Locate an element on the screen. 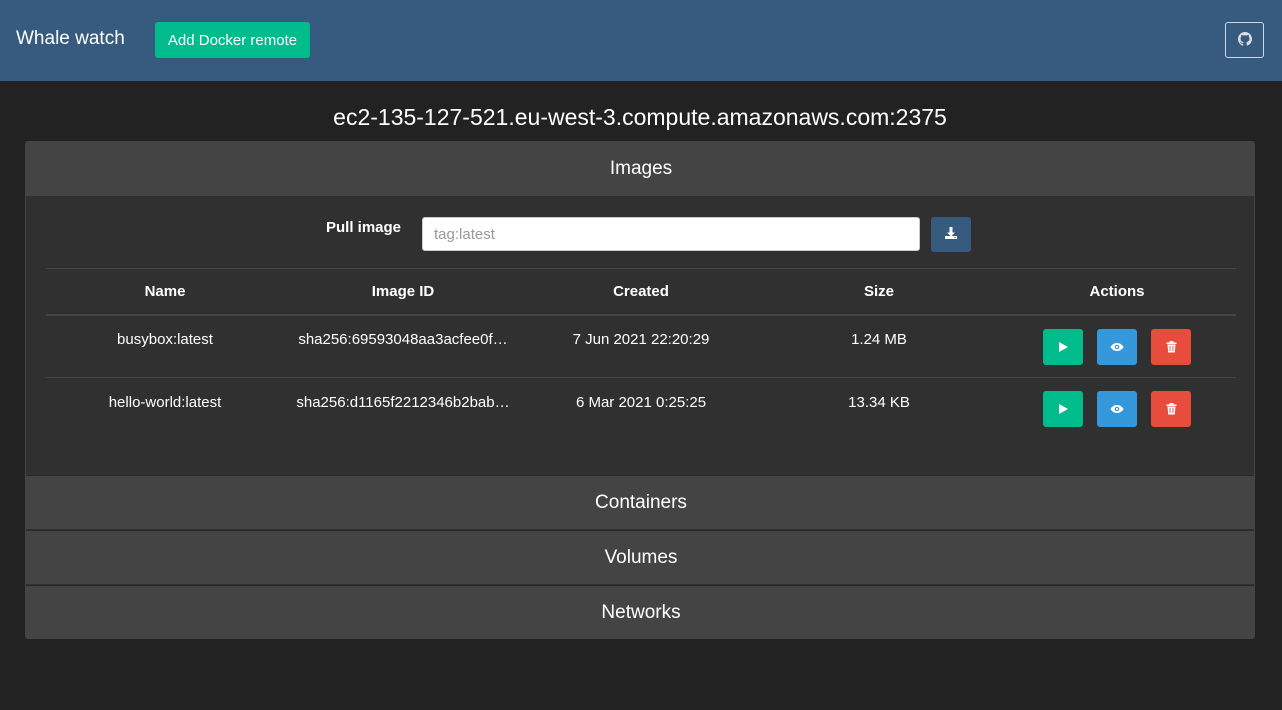 This screenshot has height=710, width=1282. image-created: 7 Jun 2021 22:20:29 is located at coordinates (641, 339).